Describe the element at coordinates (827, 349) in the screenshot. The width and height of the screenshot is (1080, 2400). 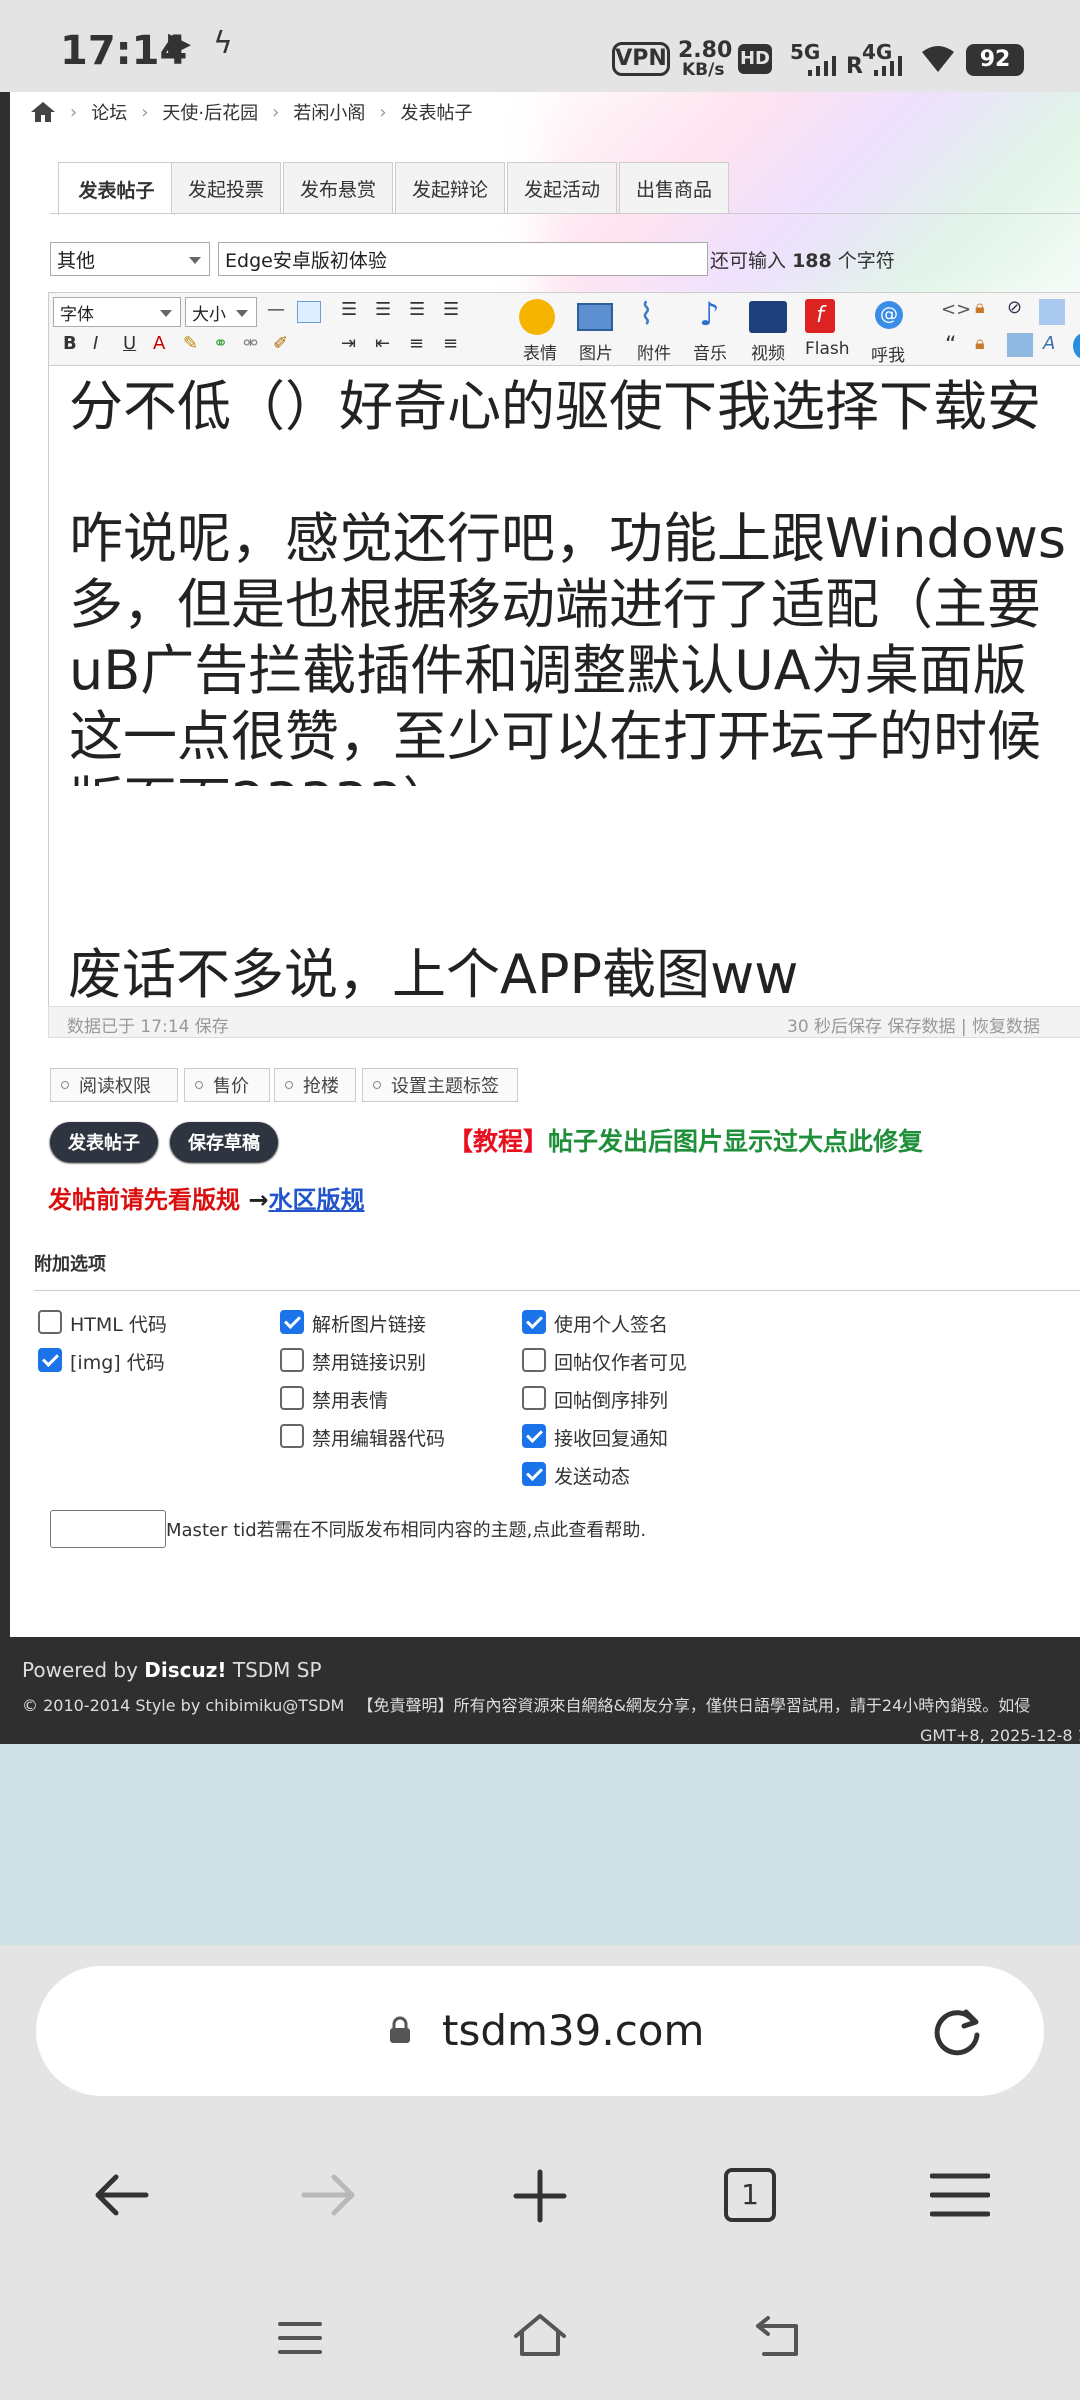
I see `flash-label: Flash` at that location.